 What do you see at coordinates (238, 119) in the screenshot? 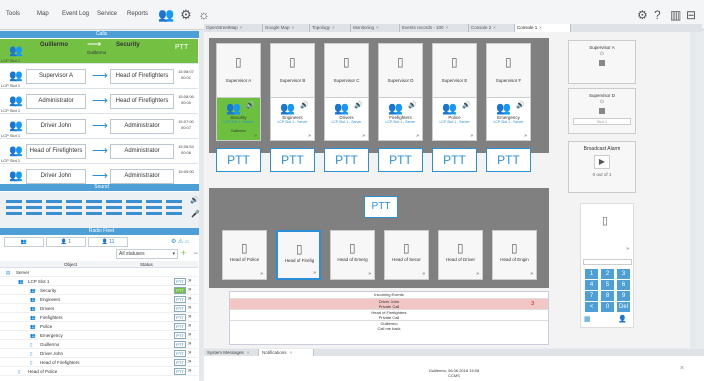
I see `group-card: 👥 🔊 Security LCP Slot 1 - Server Guillermo»` at bounding box center [238, 119].